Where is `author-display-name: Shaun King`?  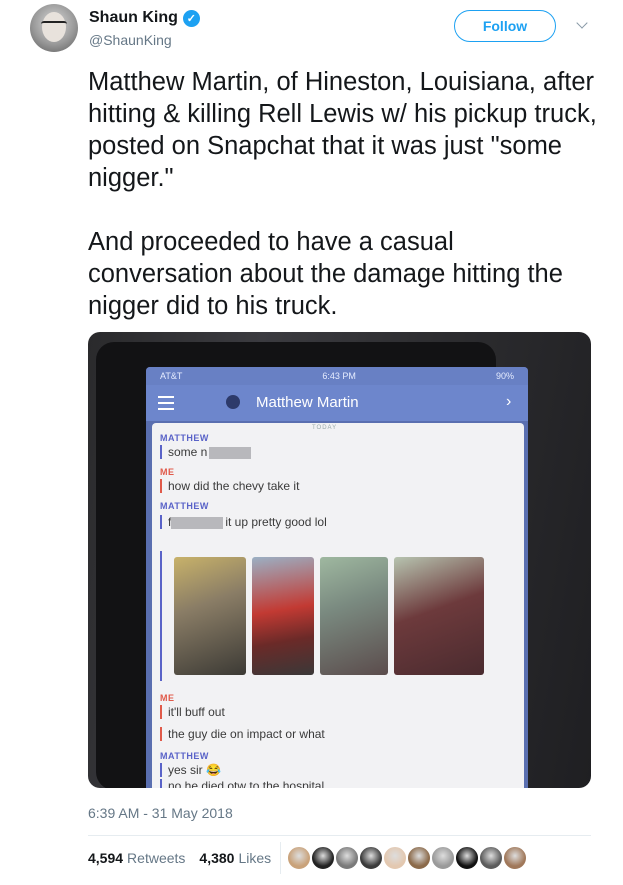 author-display-name: Shaun King is located at coordinates (133, 18).